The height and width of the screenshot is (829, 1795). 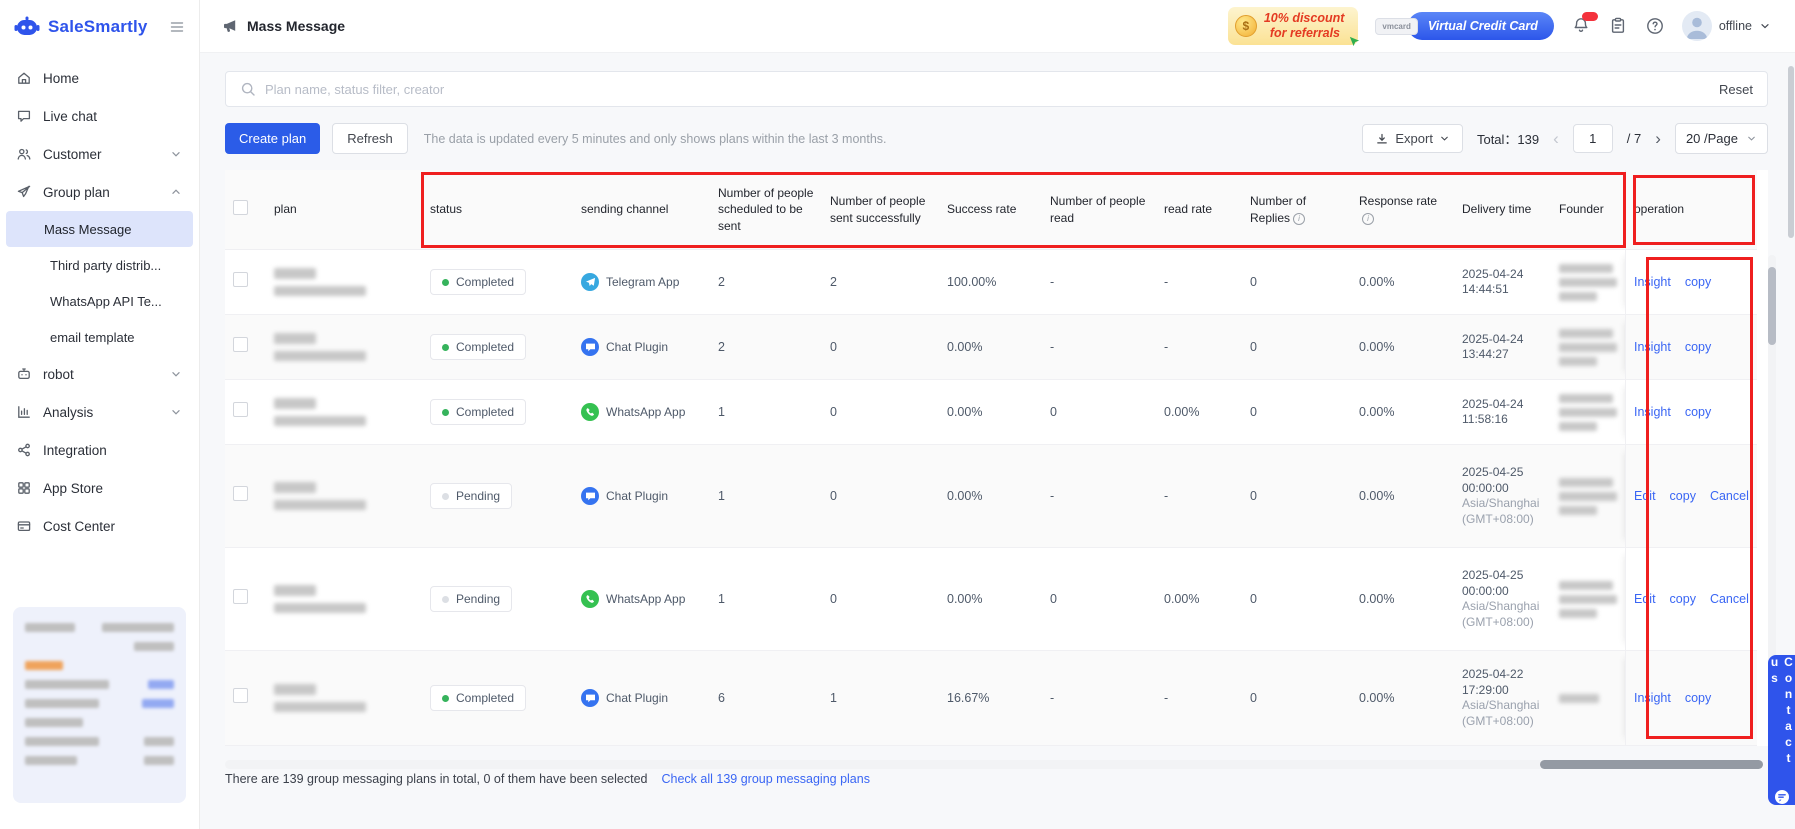 I want to click on promo-text: 10% discount for referrals, so click(x=1304, y=25).